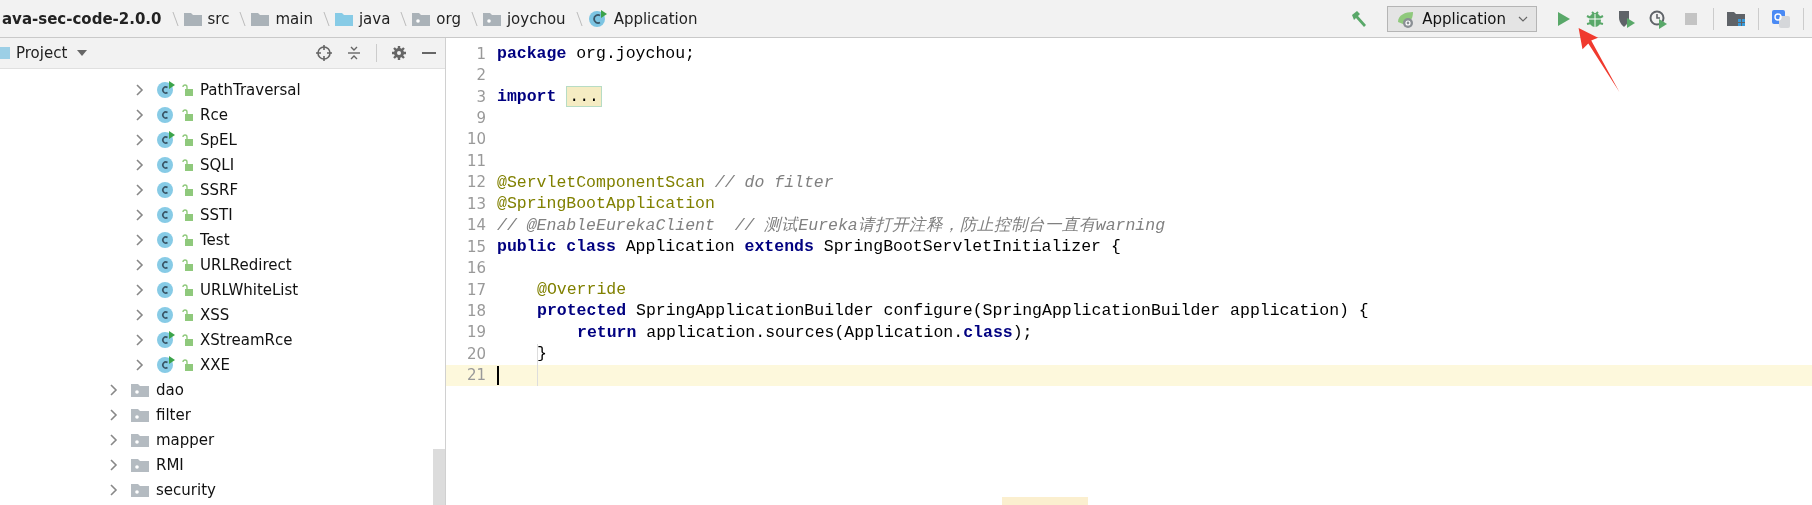 Image resolution: width=1812 pixels, height=505 pixels. What do you see at coordinates (170, 389) in the screenshot?
I see `tree-item: dao` at bounding box center [170, 389].